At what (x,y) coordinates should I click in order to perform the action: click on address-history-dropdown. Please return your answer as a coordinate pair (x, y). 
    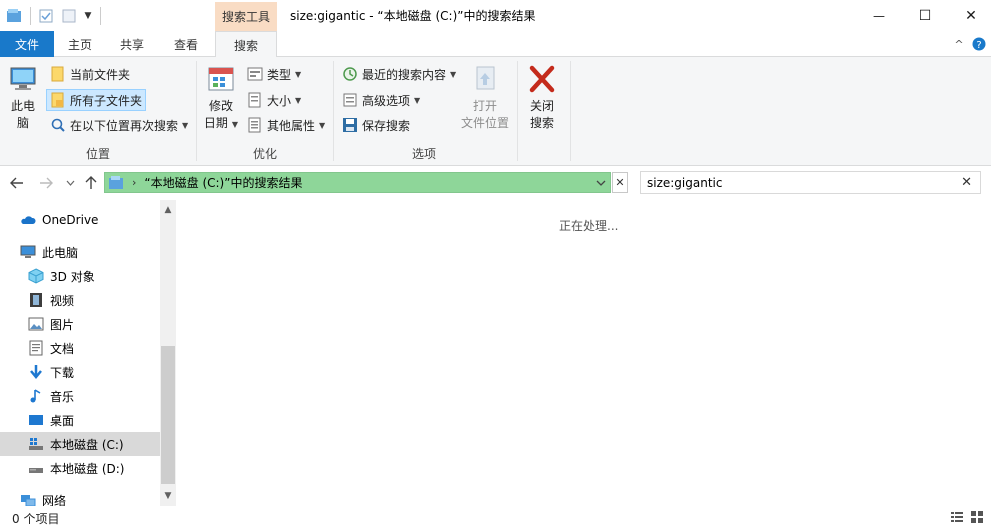
    Looking at the image, I should click on (601, 183).